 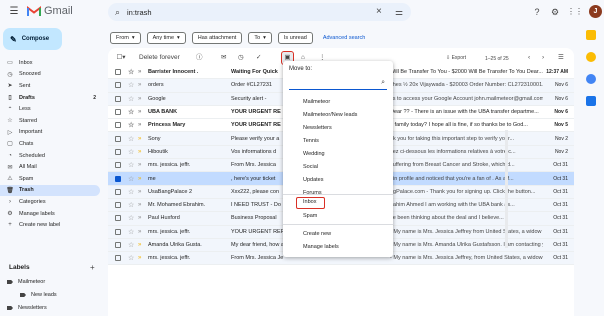 I want to click on sidebar-item-important: ▷ Important, so click(x=50, y=133).